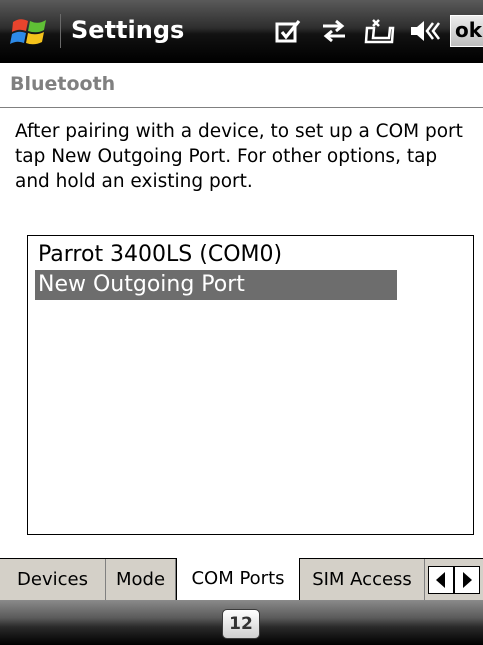  Describe the element at coordinates (141, 579) in the screenshot. I see `tab-mode: Mode` at that location.